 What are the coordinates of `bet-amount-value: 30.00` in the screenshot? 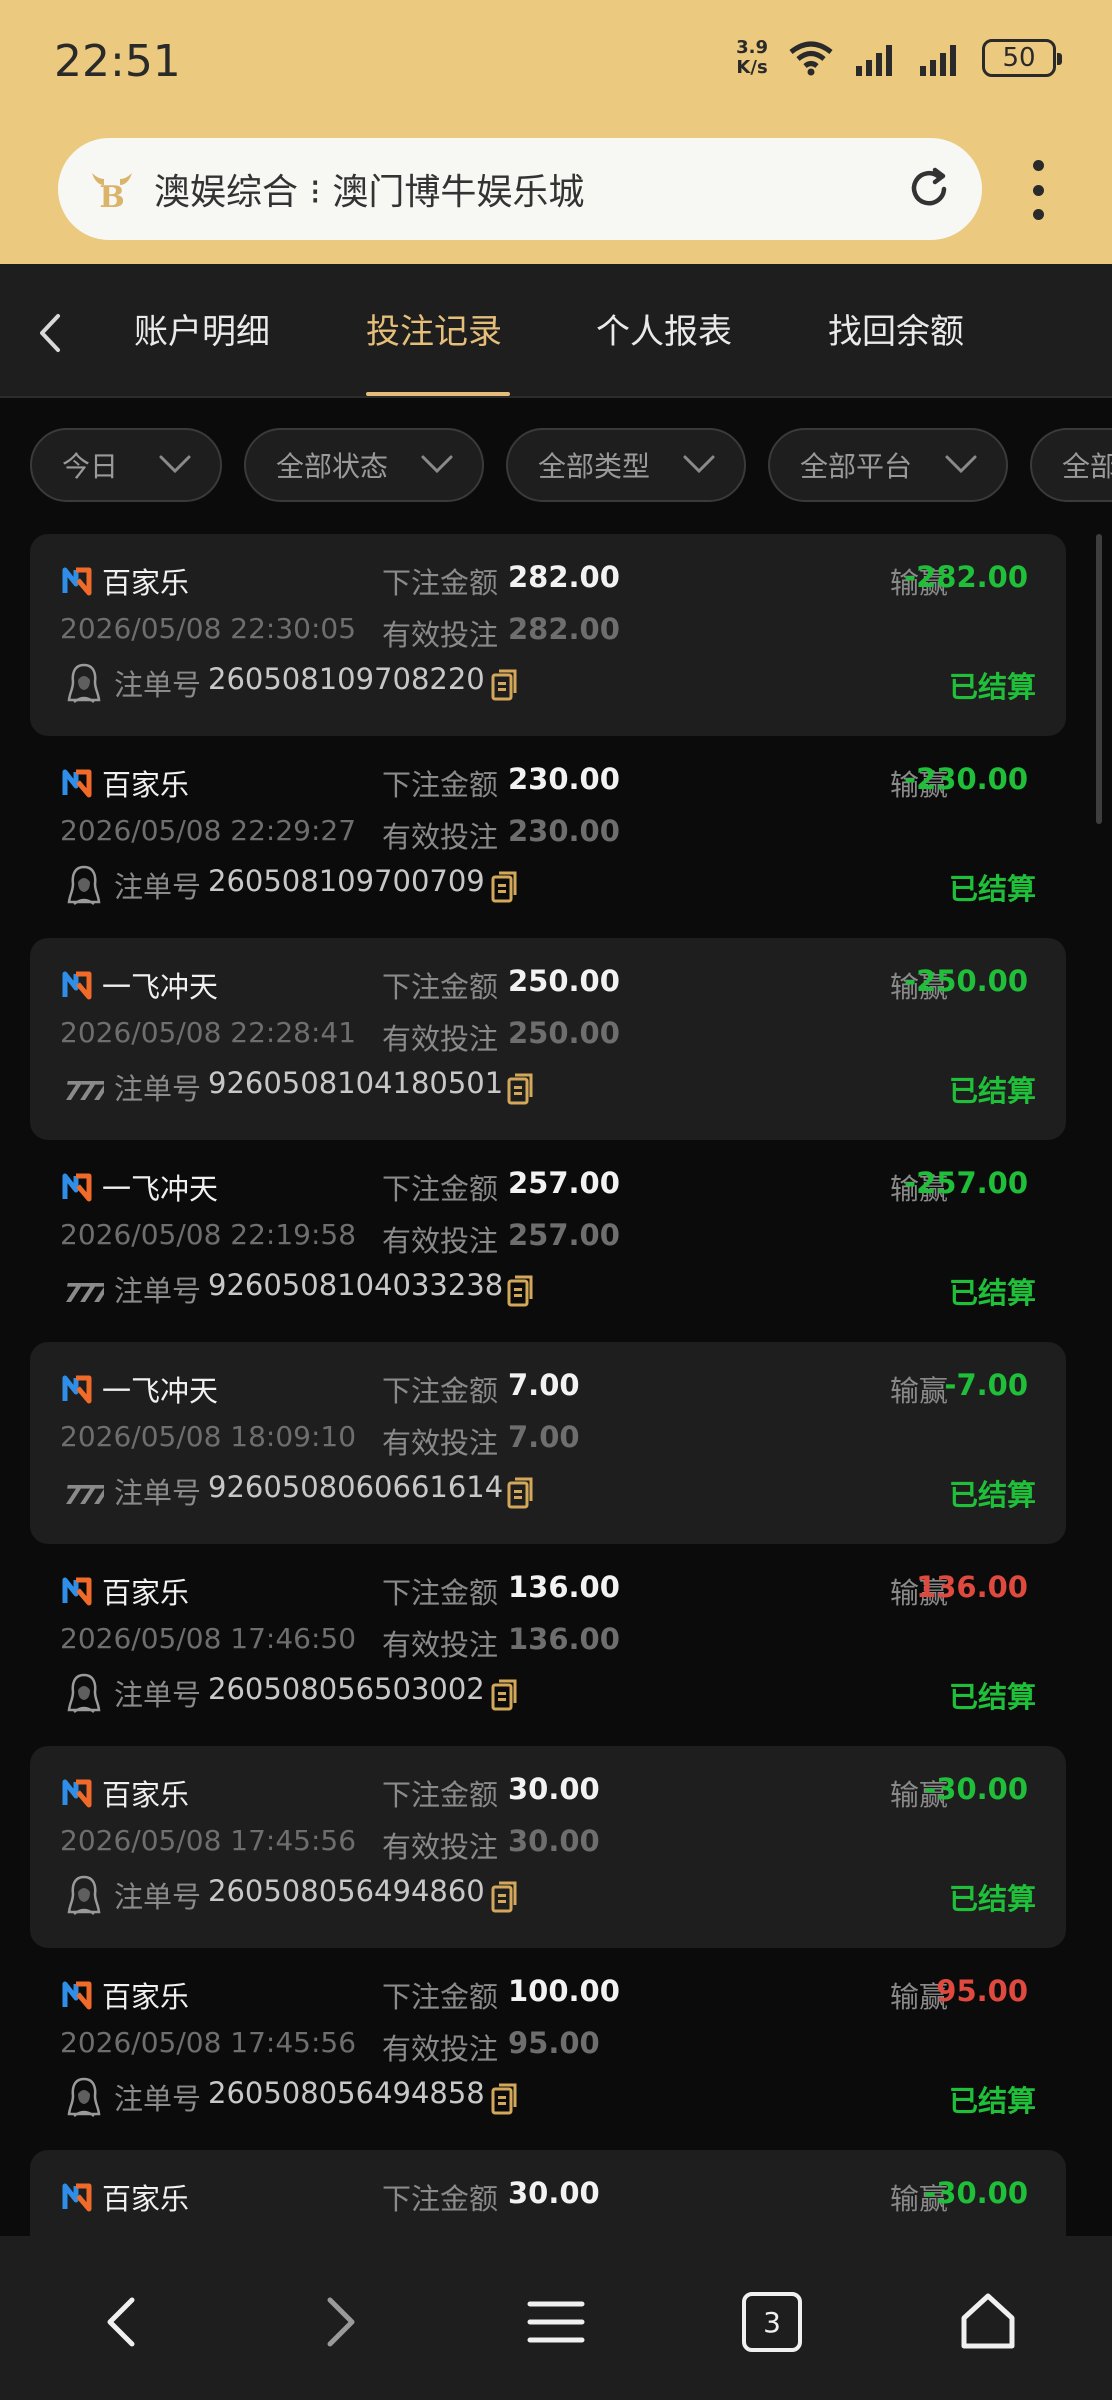 It's located at (554, 2193).